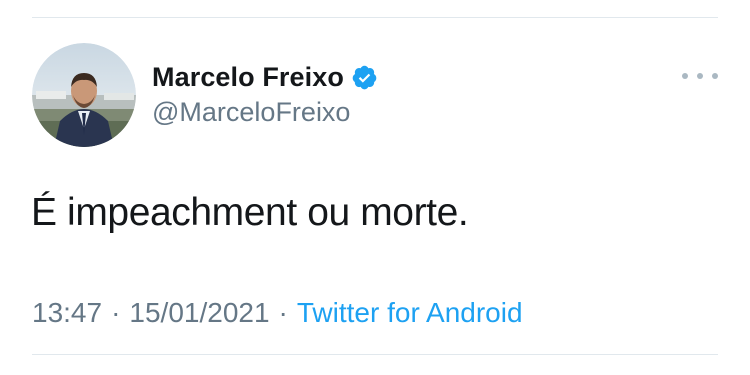 Image resolution: width=750 pixels, height=375 pixels. I want to click on more-options-button, so click(700, 76).